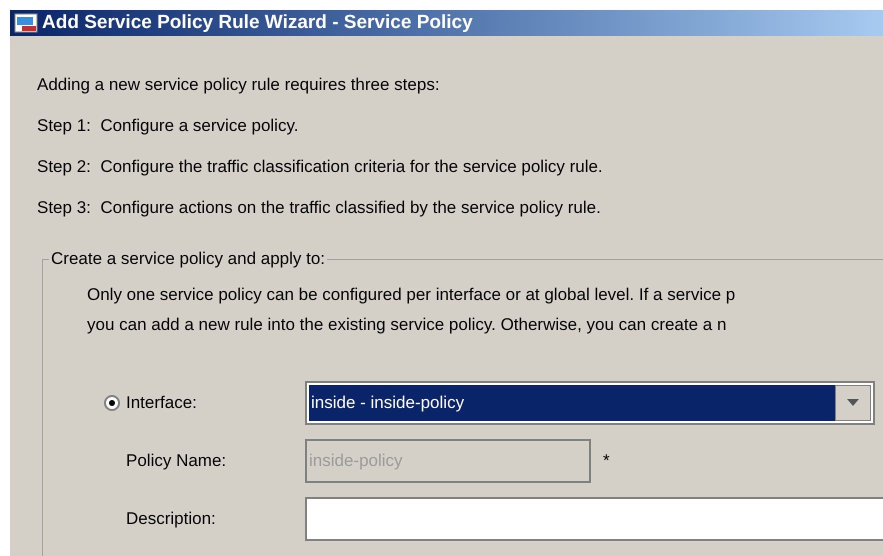 The width and height of the screenshot is (883, 556). I want to click on note-text: you can add a new rule into the existing service policy. Otherwise, you can create a n, so click(407, 325).